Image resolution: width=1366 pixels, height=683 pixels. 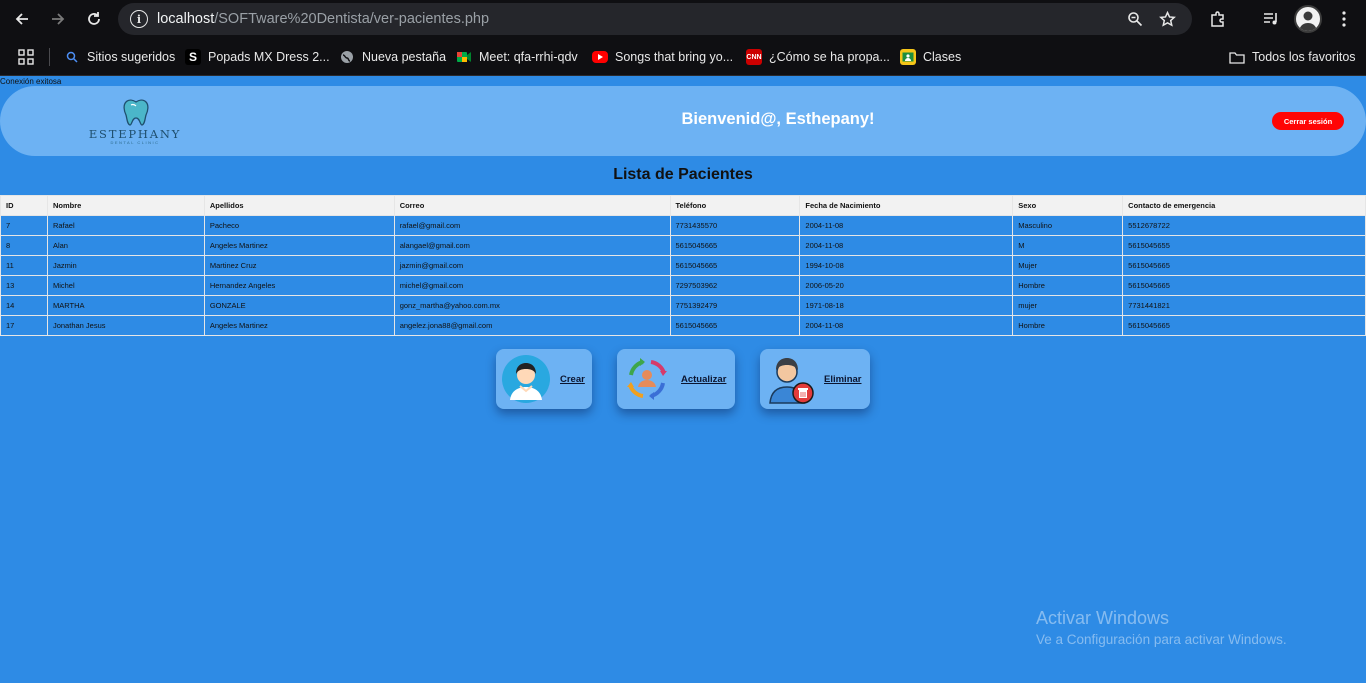 What do you see at coordinates (735, 225) in the screenshot?
I see `table-cell: 7731435570` at bounding box center [735, 225].